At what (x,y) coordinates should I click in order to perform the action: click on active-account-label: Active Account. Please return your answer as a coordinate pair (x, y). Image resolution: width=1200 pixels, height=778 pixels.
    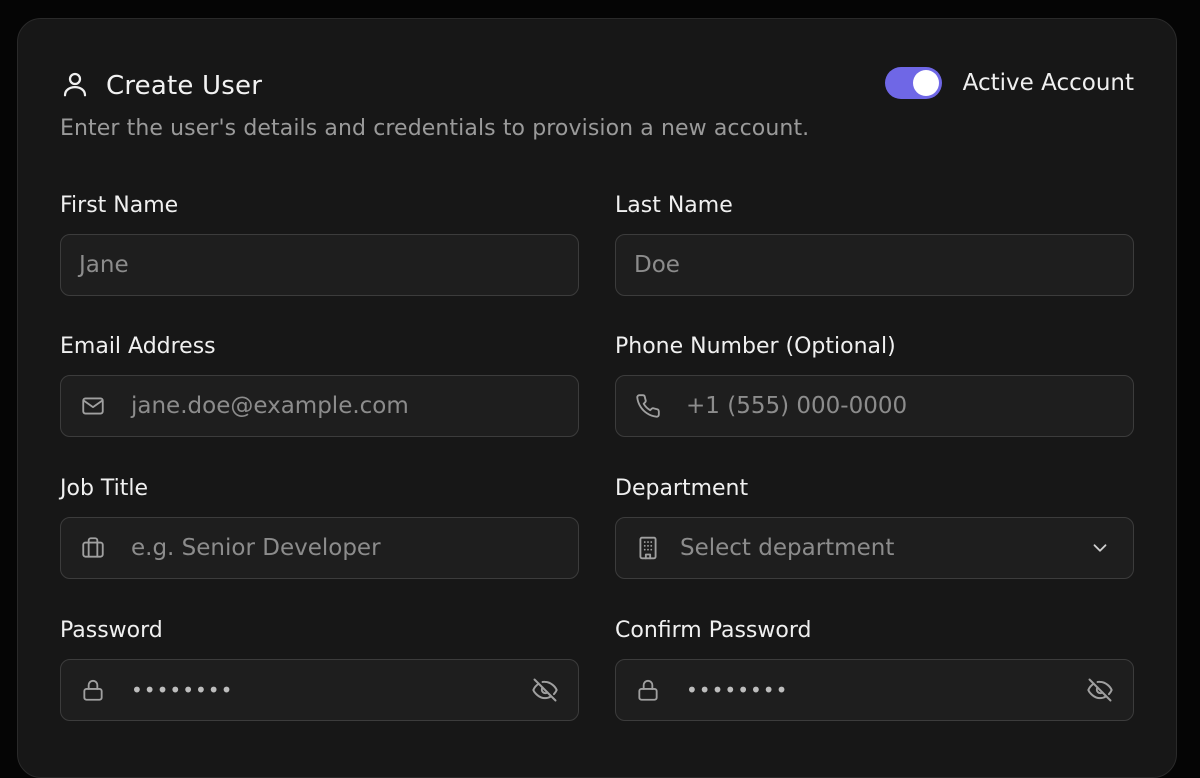
    Looking at the image, I should click on (1048, 83).